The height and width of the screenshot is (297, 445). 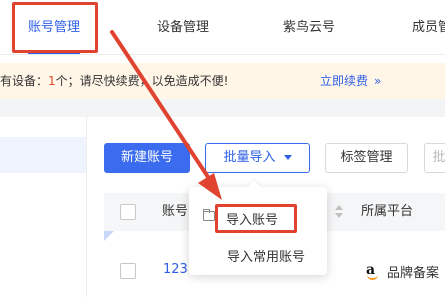 What do you see at coordinates (256, 218) in the screenshot?
I see `annotation-box-import-item` at bounding box center [256, 218].